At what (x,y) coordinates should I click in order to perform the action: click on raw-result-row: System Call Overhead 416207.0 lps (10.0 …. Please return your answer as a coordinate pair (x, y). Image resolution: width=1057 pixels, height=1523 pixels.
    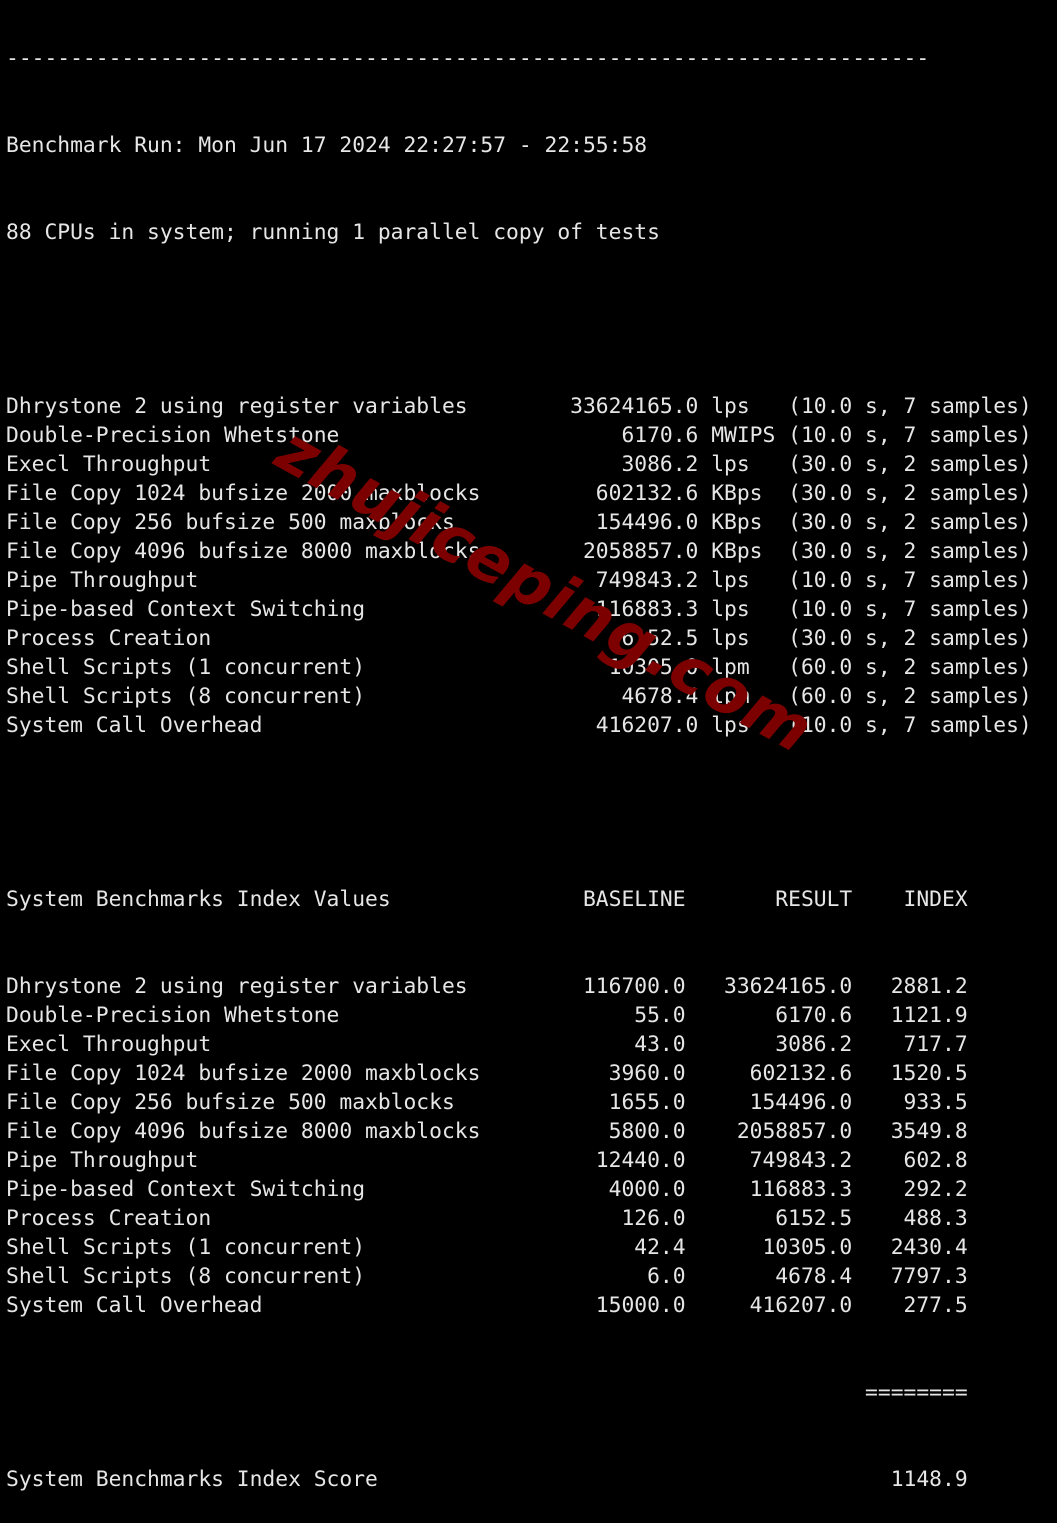
    Looking at the image, I should click on (519, 725).